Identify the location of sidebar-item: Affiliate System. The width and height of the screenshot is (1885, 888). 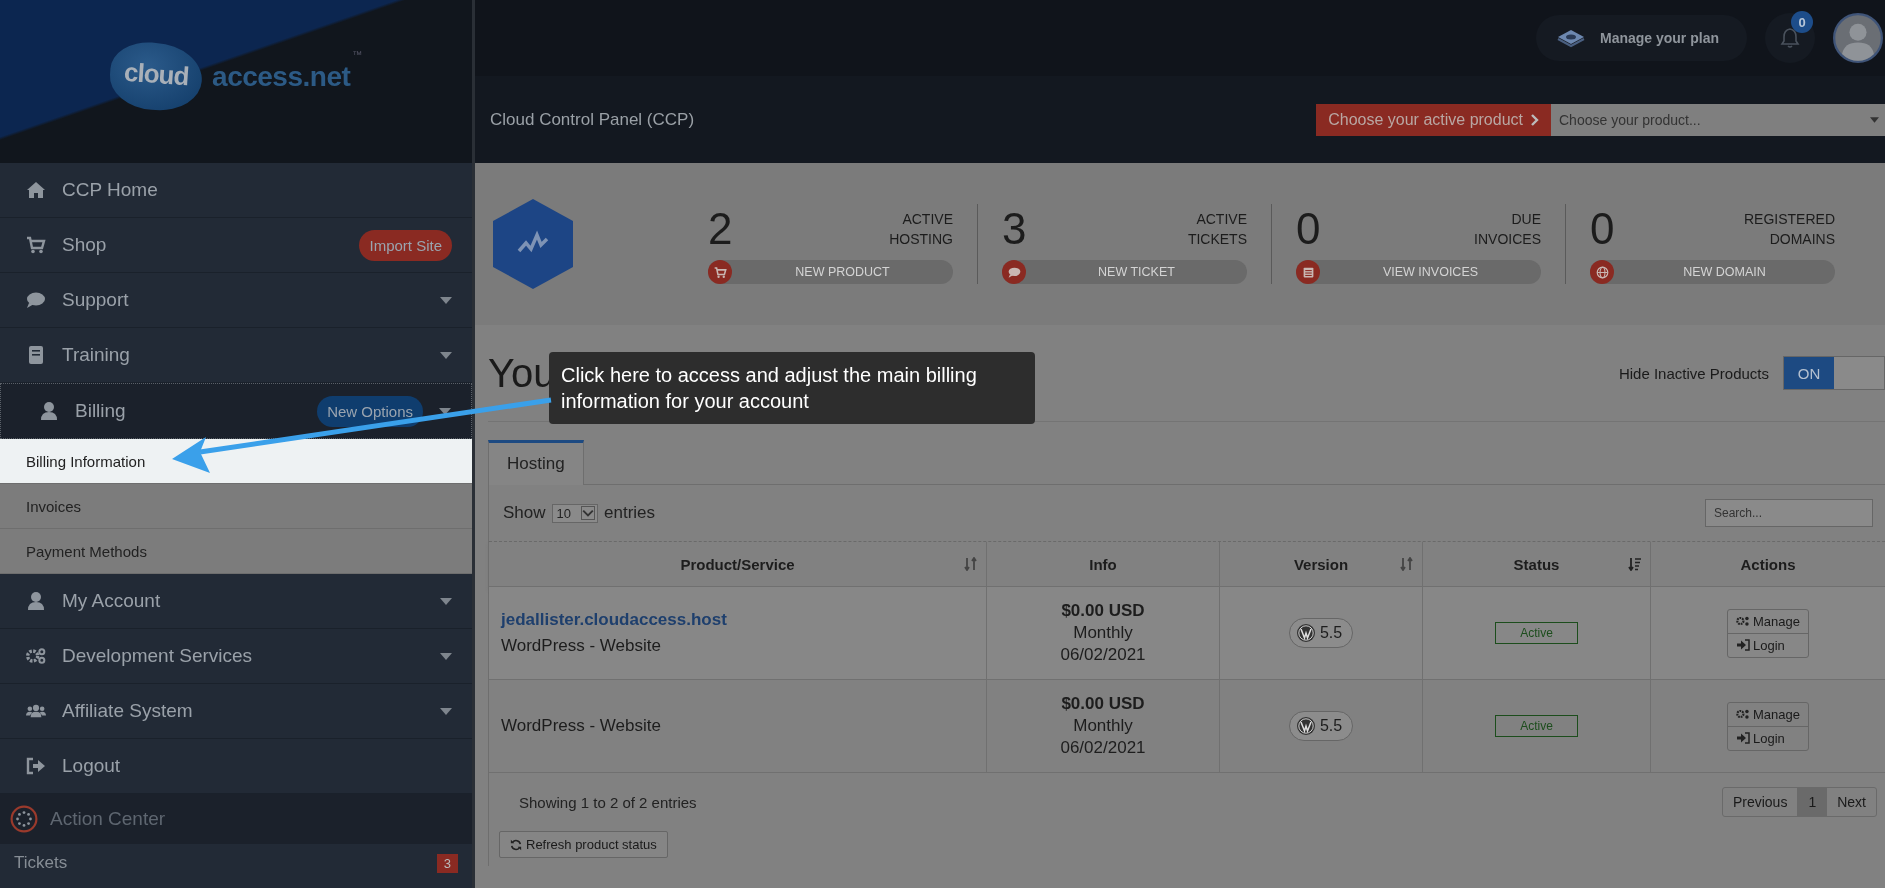
(236, 711).